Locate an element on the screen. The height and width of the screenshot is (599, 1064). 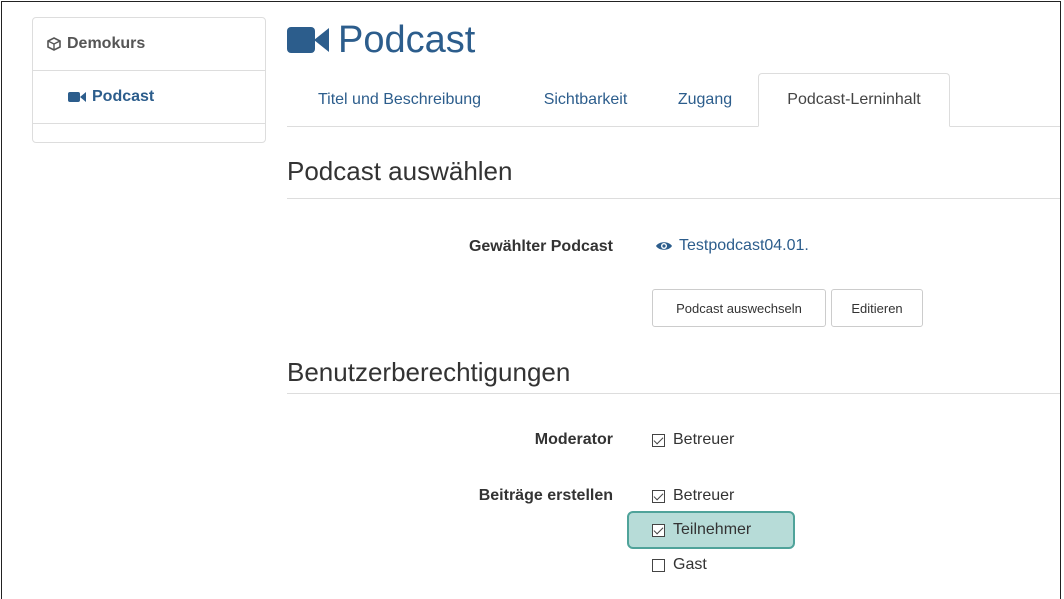
selected-podcast-name: Testpodcast04.01. is located at coordinates (744, 245).